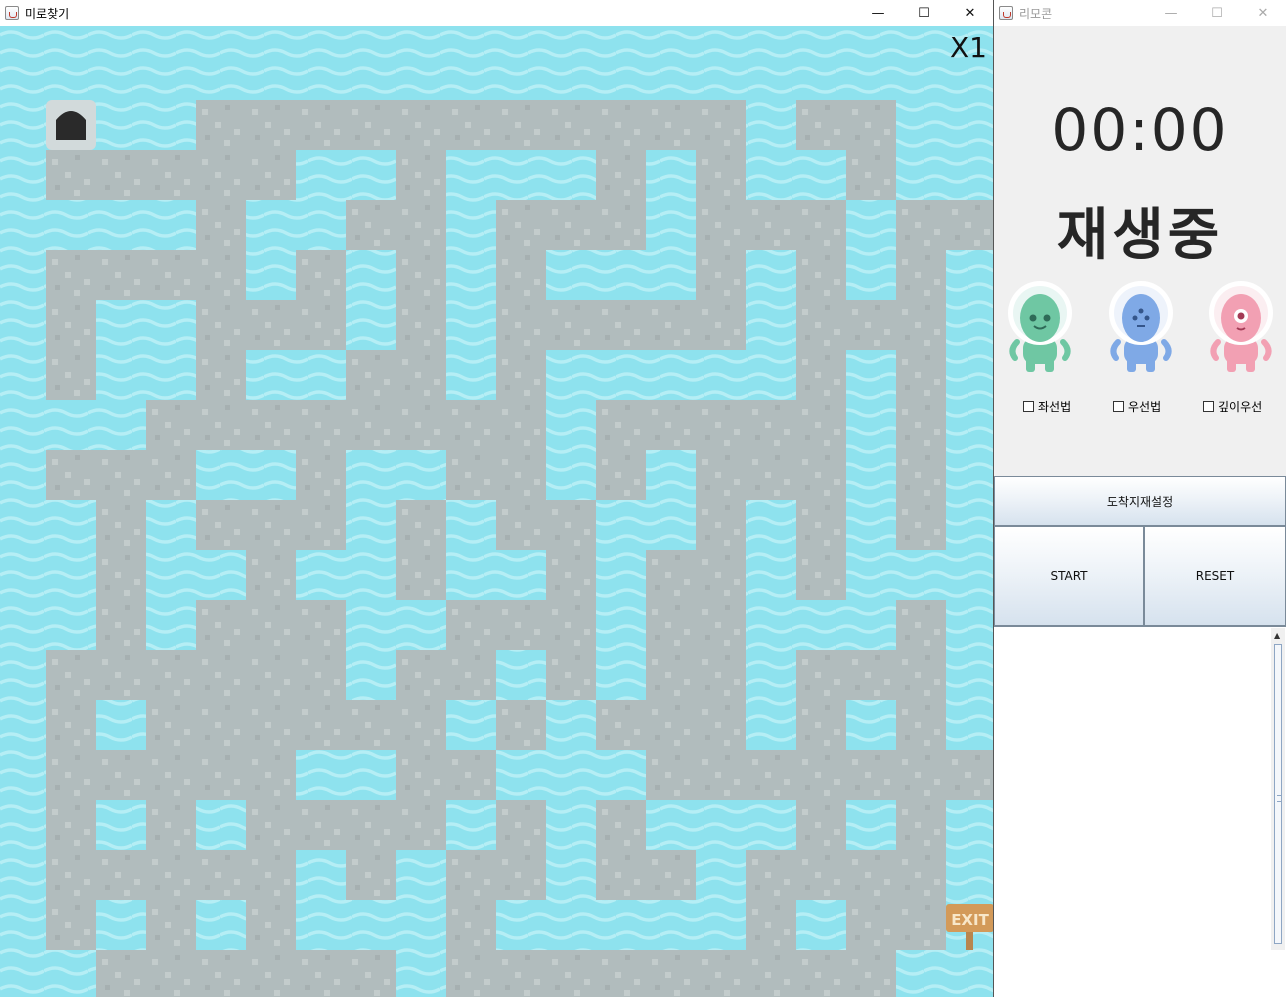 This screenshot has height=997, width=1286. I want to click on blue-alien-icon, so click(1141, 326).